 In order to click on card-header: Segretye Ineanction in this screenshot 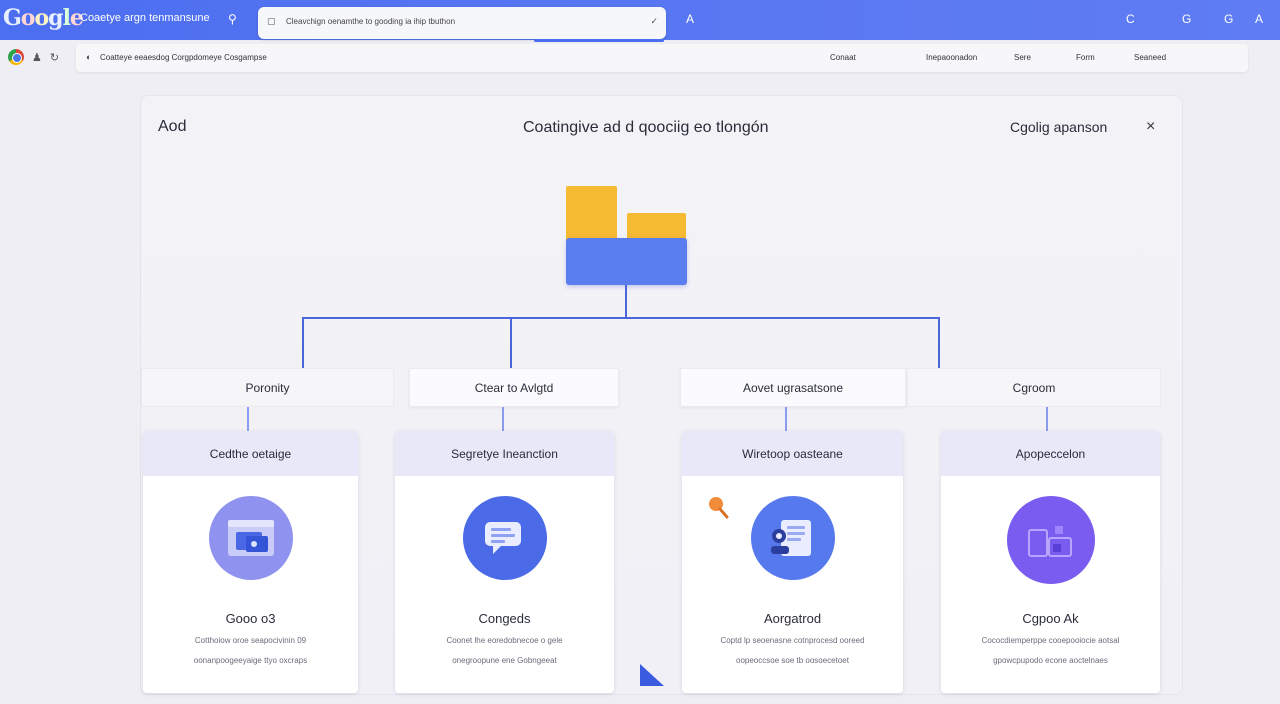, I will do `click(504, 453)`.